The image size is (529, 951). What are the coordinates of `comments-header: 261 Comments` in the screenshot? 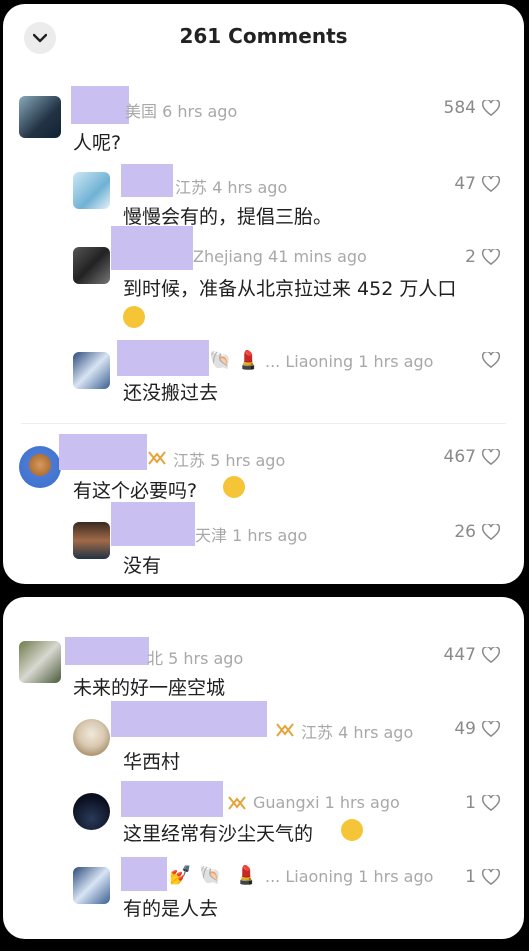 It's located at (263, 35).